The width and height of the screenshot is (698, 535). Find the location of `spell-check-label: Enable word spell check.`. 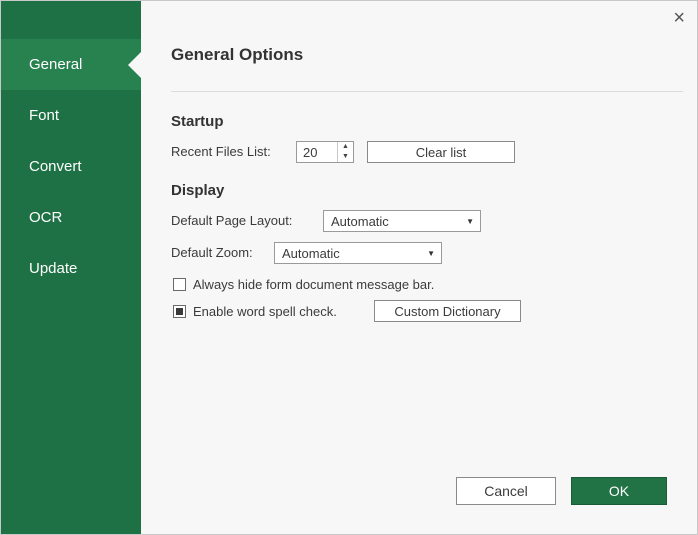

spell-check-label: Enable word spell check. is located at coordinates (265, 311).